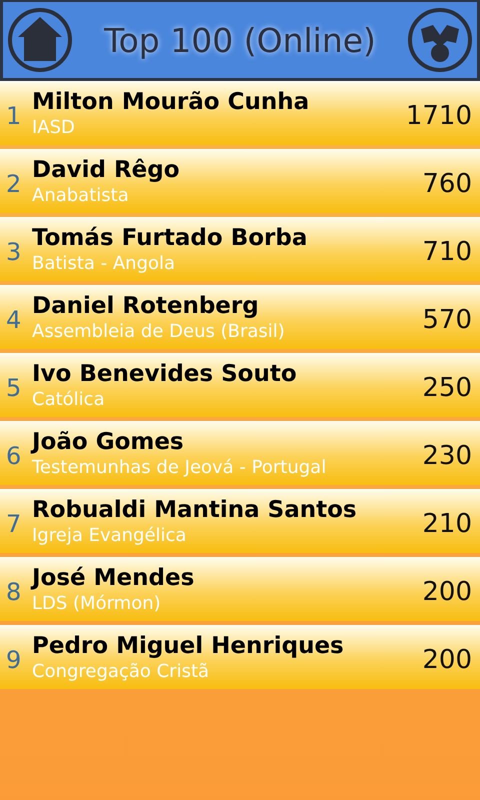 This screenshot has width=480, height=800. What do you see at coordinates (240, 40) in the screenshot?
I see `screen-title: Top 100 (Online)` at bounding box center [240, 40].